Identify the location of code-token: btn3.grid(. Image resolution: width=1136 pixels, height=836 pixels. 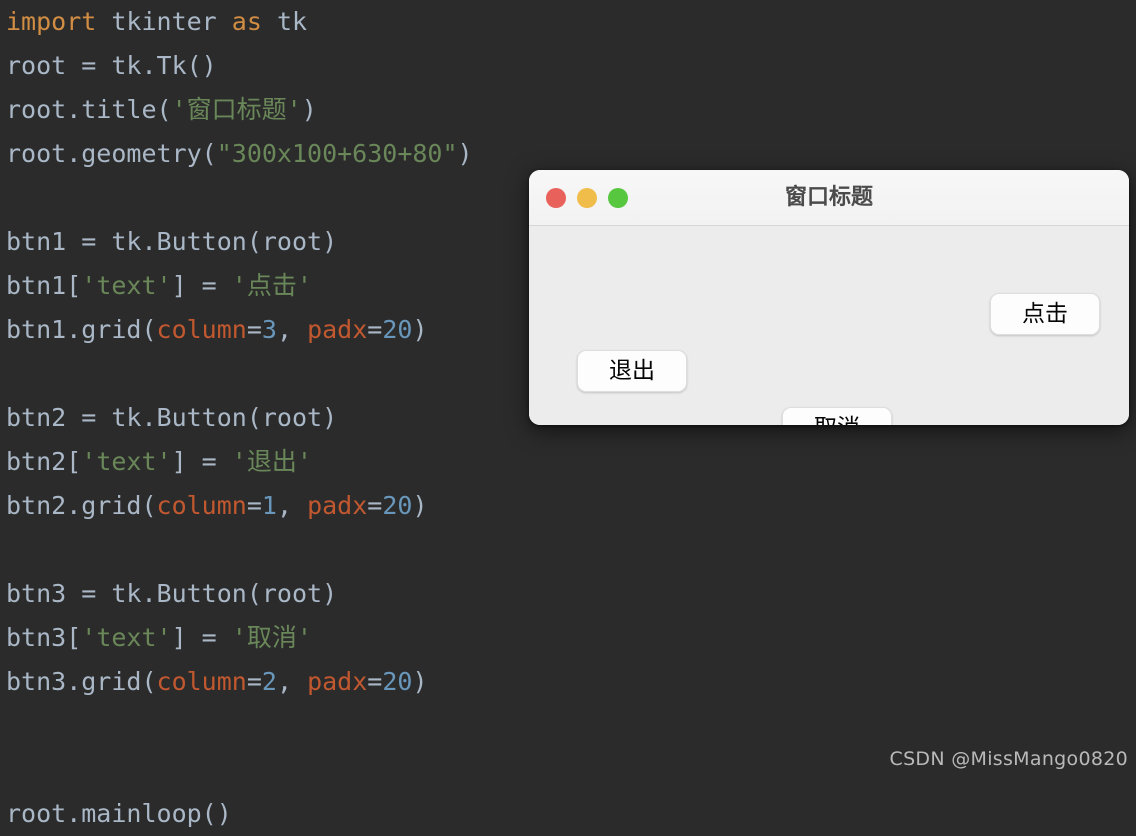
(81, 681).